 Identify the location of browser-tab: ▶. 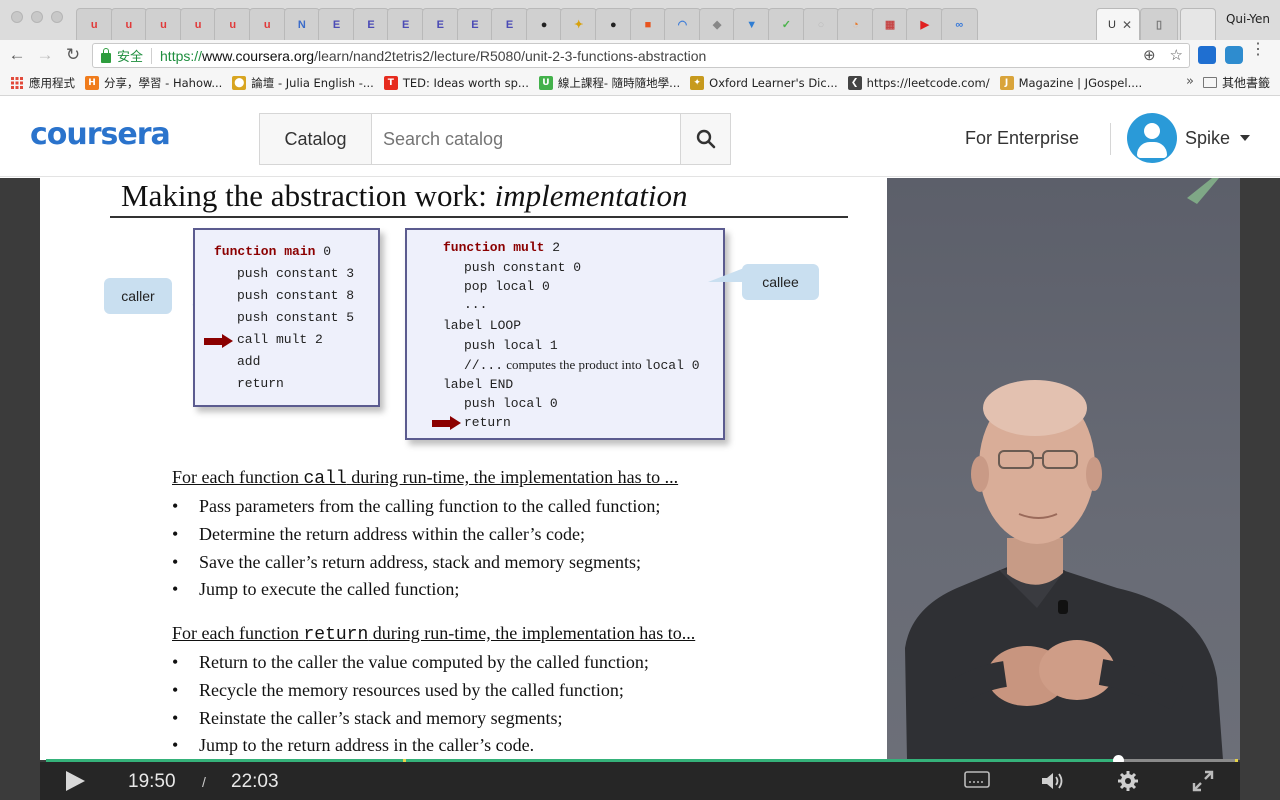
(924, 24).